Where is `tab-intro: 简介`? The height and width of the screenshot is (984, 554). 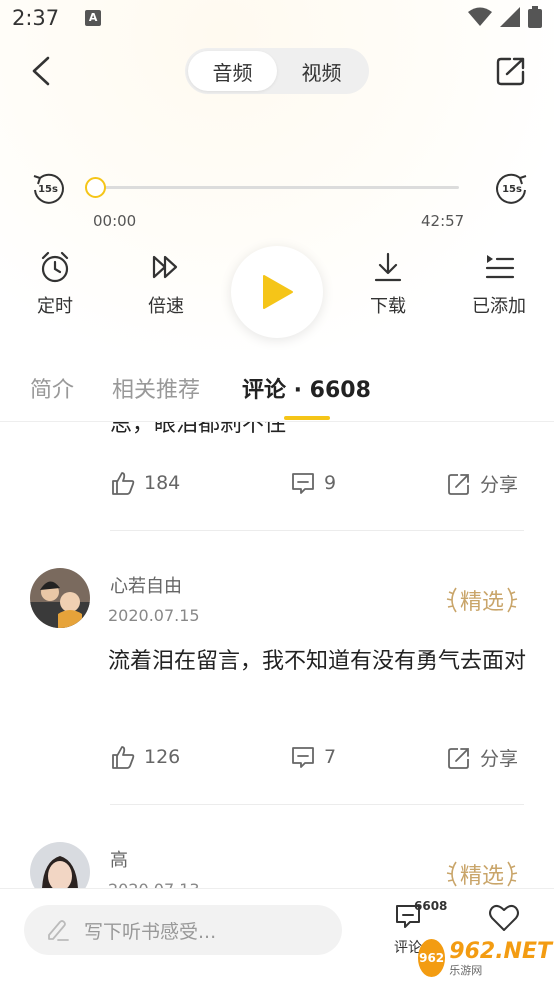 tab-intro: 简介 is located at coordinates (52, 388).